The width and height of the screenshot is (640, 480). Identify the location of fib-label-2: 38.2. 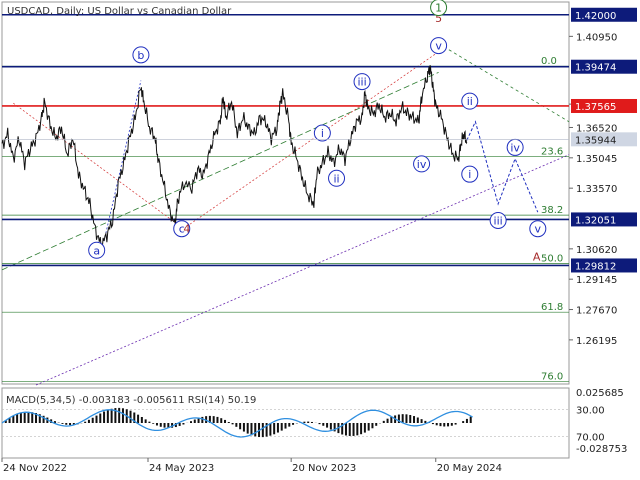
(552, 210).